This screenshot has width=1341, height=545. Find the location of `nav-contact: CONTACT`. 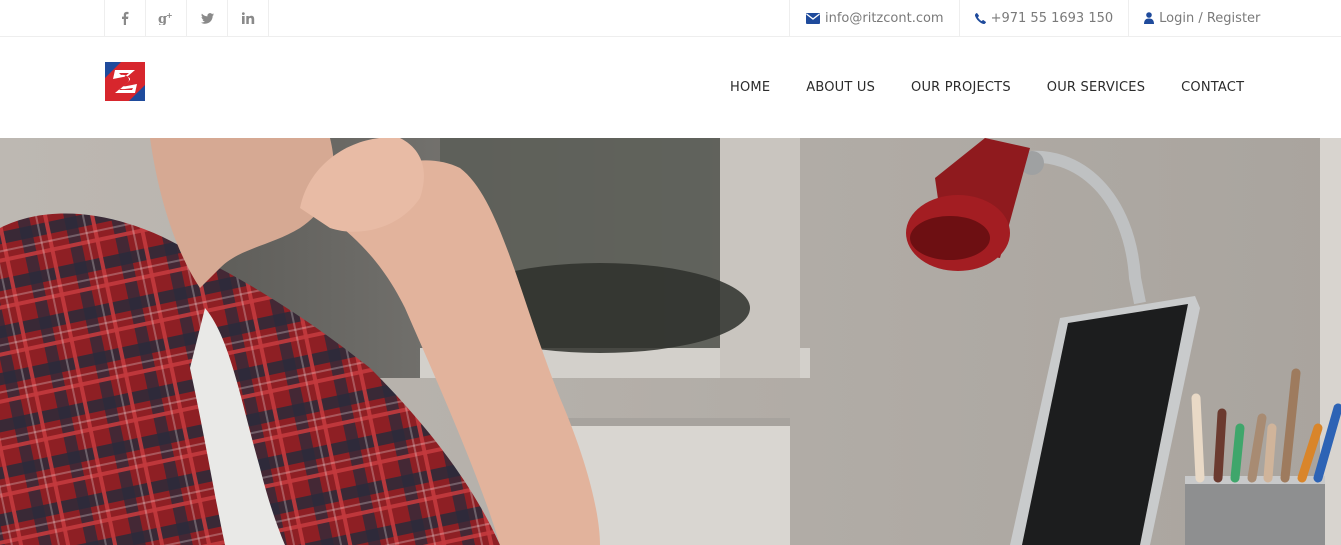

nav-contact: CONTACT is located at coordinates (1212, 87).